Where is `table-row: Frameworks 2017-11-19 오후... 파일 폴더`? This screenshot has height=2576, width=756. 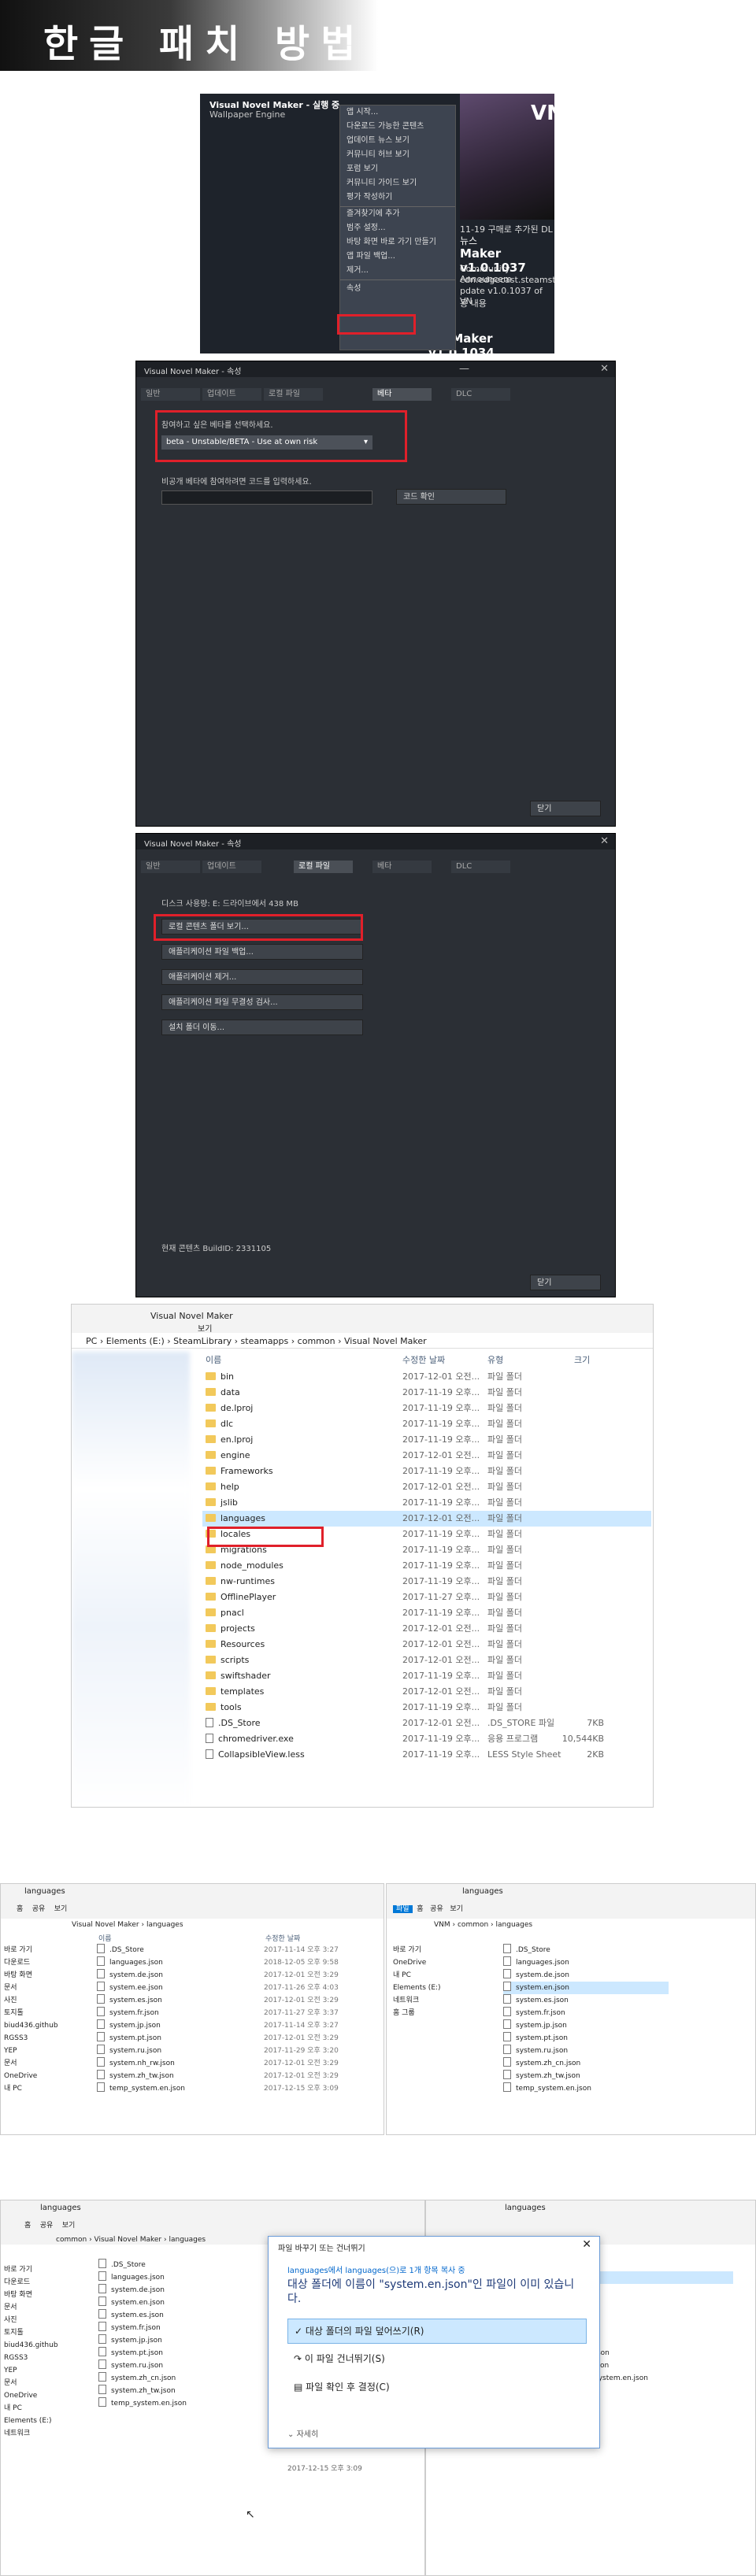
table-row: Frameworks 2017-11-19 오후... 파일 폴더 is located at coordinates (426, 1471).